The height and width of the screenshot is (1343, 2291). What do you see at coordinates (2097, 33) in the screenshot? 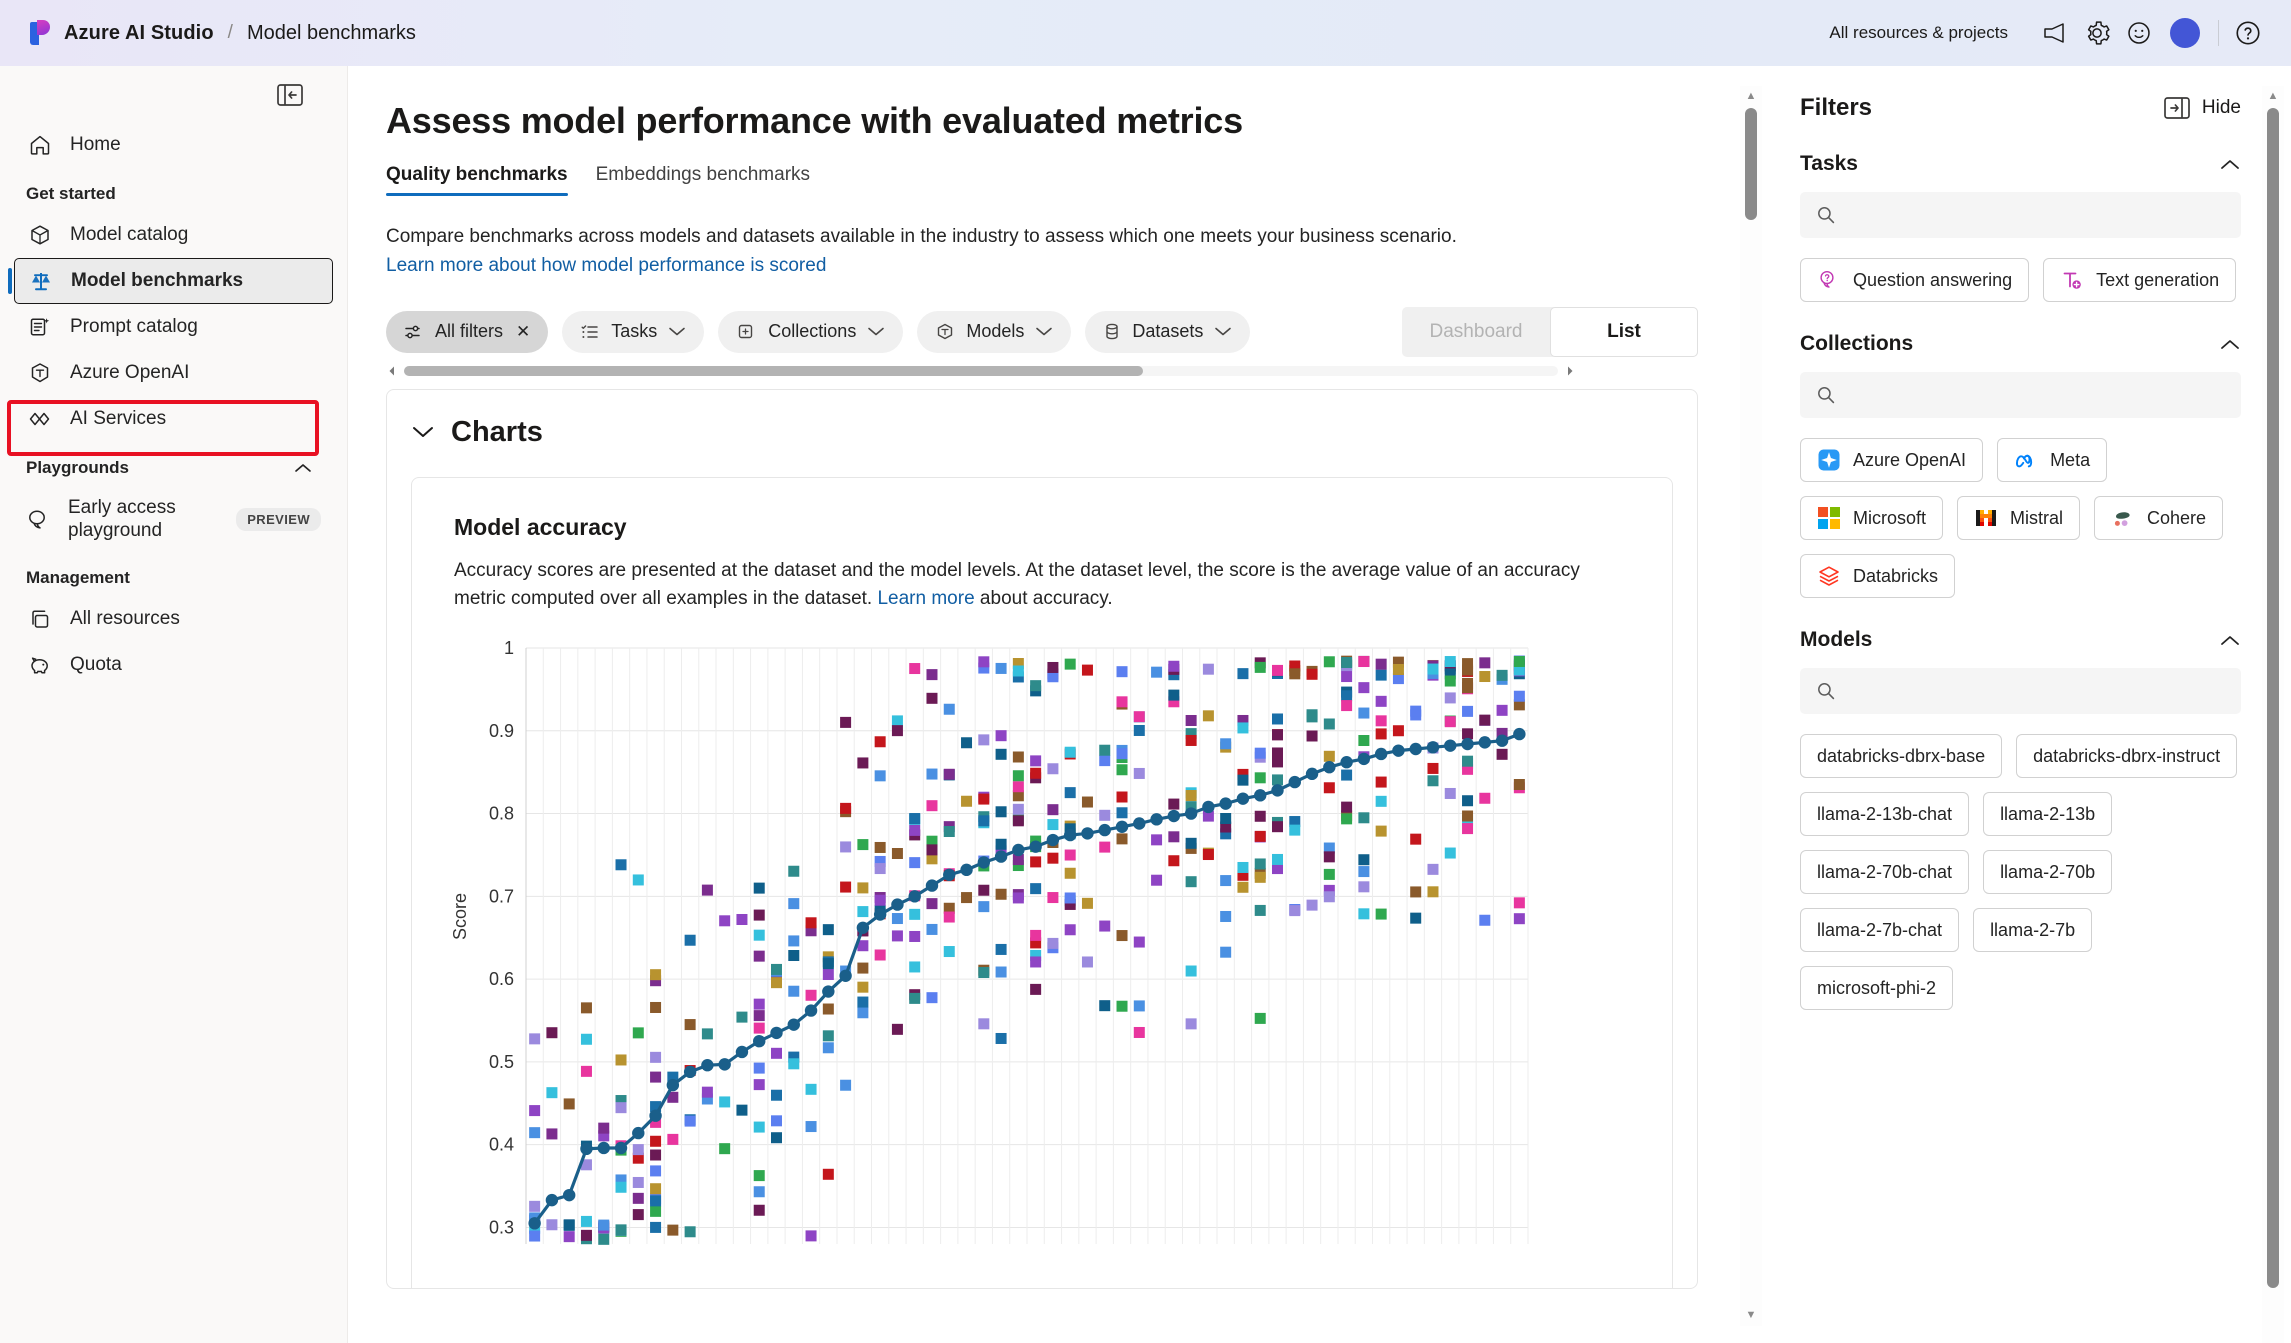
I see `gear-icon` at bounding box center [2097, 33].